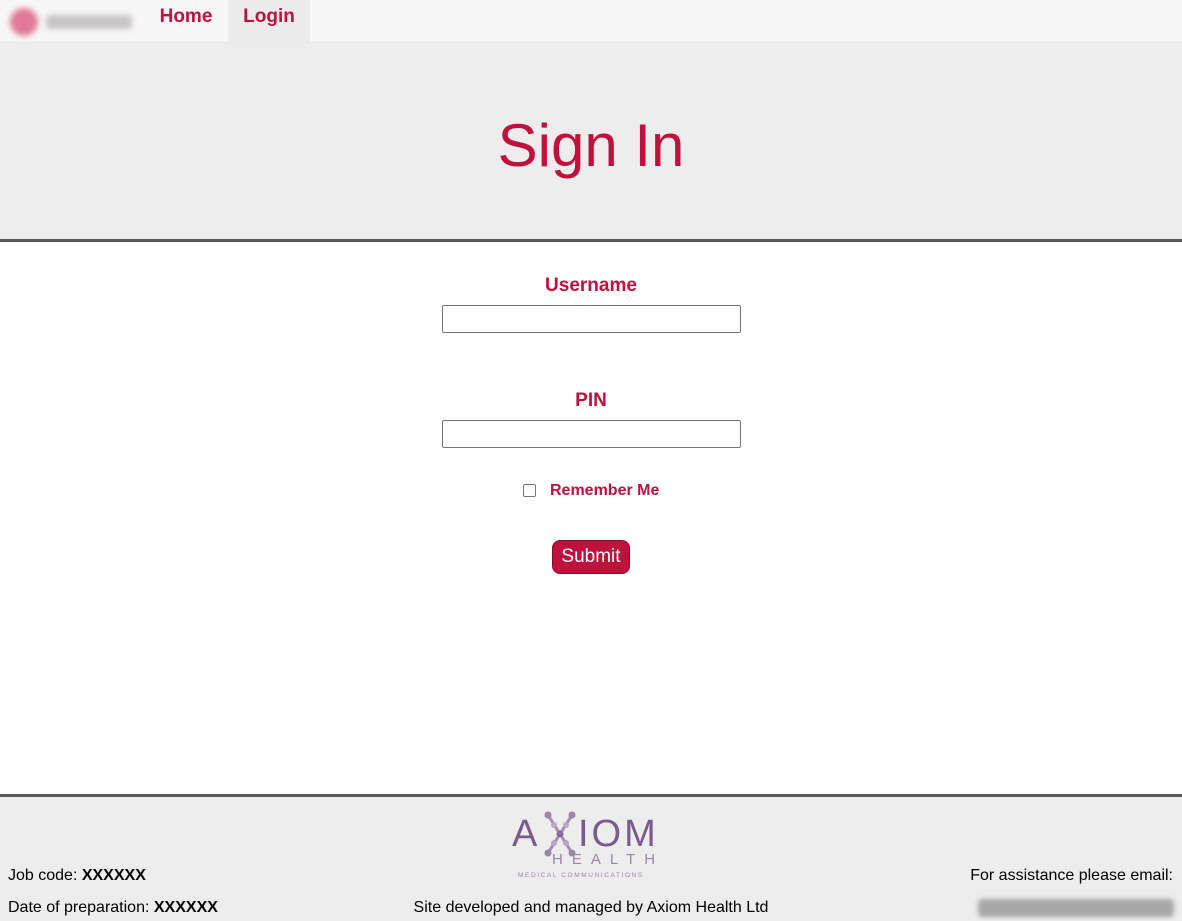 The height and width of the screenshot is (921, 1182). Describe the element at coordinates (608, 859) in the screenshot. I see `logo-health-text: HEALTH` at that location.